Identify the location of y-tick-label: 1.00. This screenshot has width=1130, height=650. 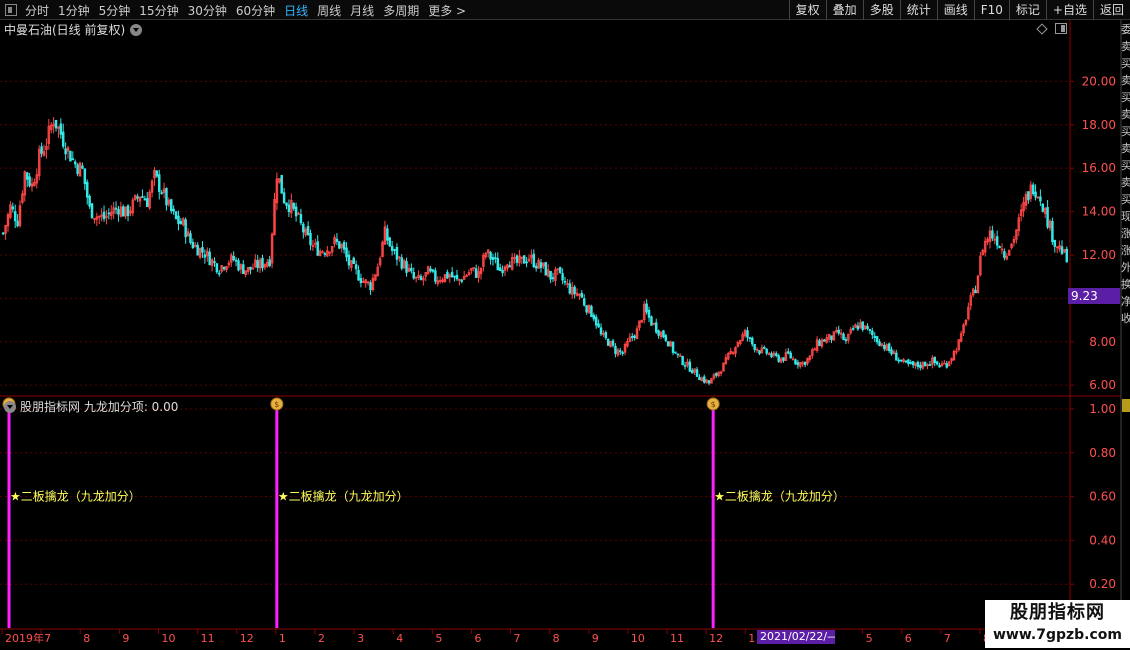
(1102, 409).